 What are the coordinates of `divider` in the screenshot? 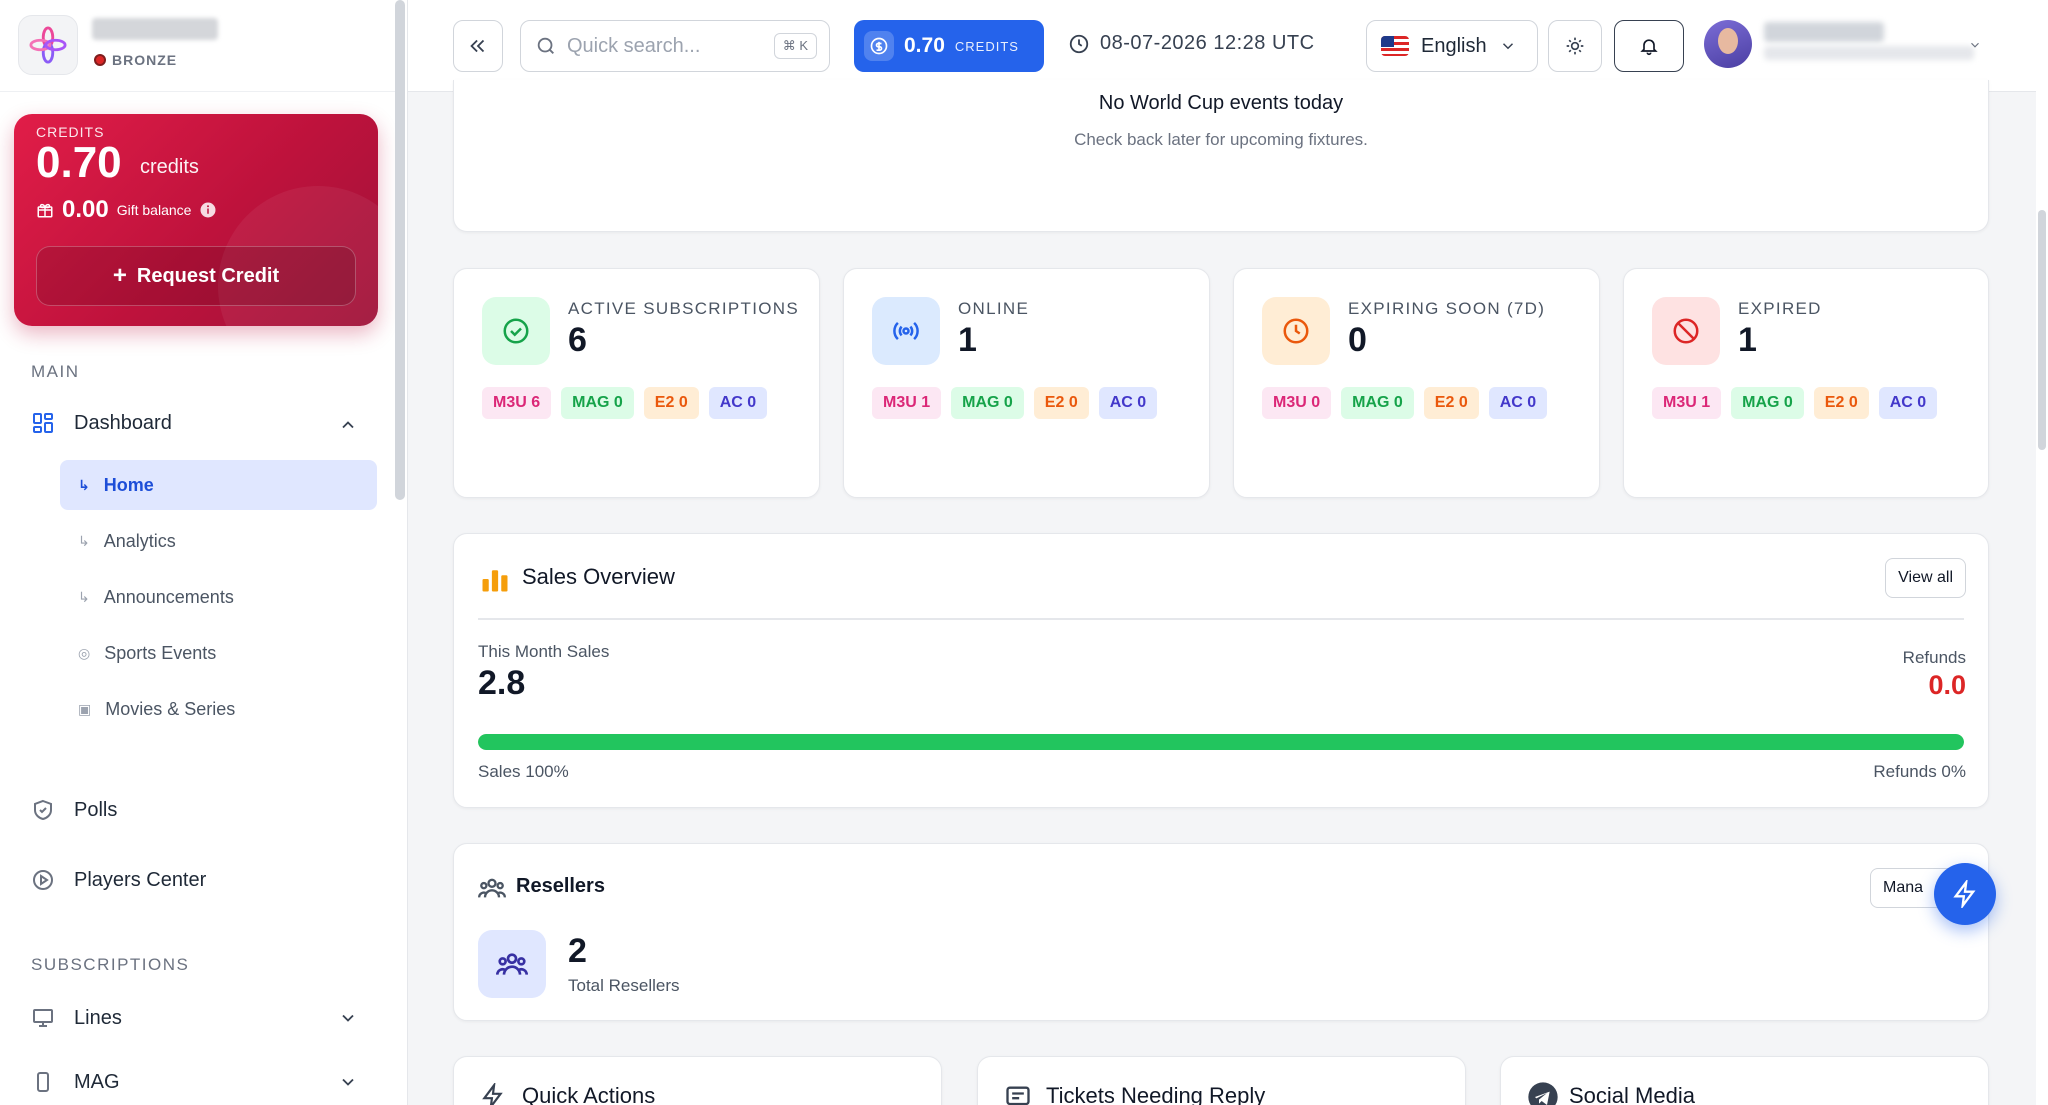 It's located at (1221, 619).